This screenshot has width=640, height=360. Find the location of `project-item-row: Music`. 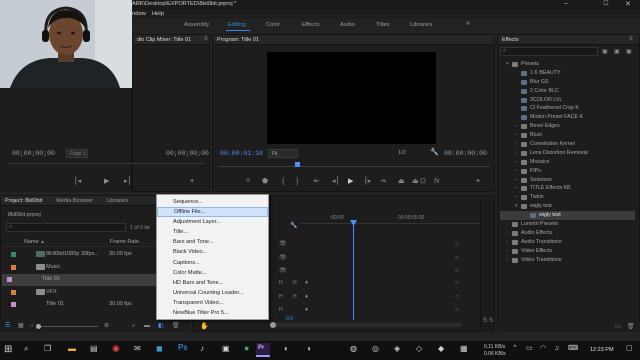

project-item-row: Music is located at coordinates (78, 268).